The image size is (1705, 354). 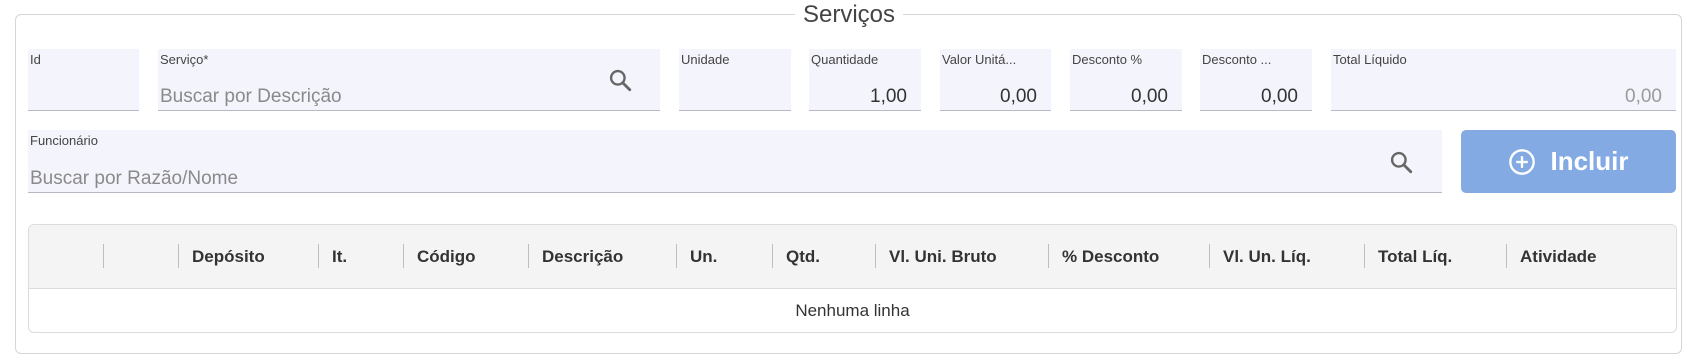 What do you see at coordinates (1415, 256) in the screenshot?
I see `column-header-total-liq: Total Líq.` at bounding box center [1415, 256].